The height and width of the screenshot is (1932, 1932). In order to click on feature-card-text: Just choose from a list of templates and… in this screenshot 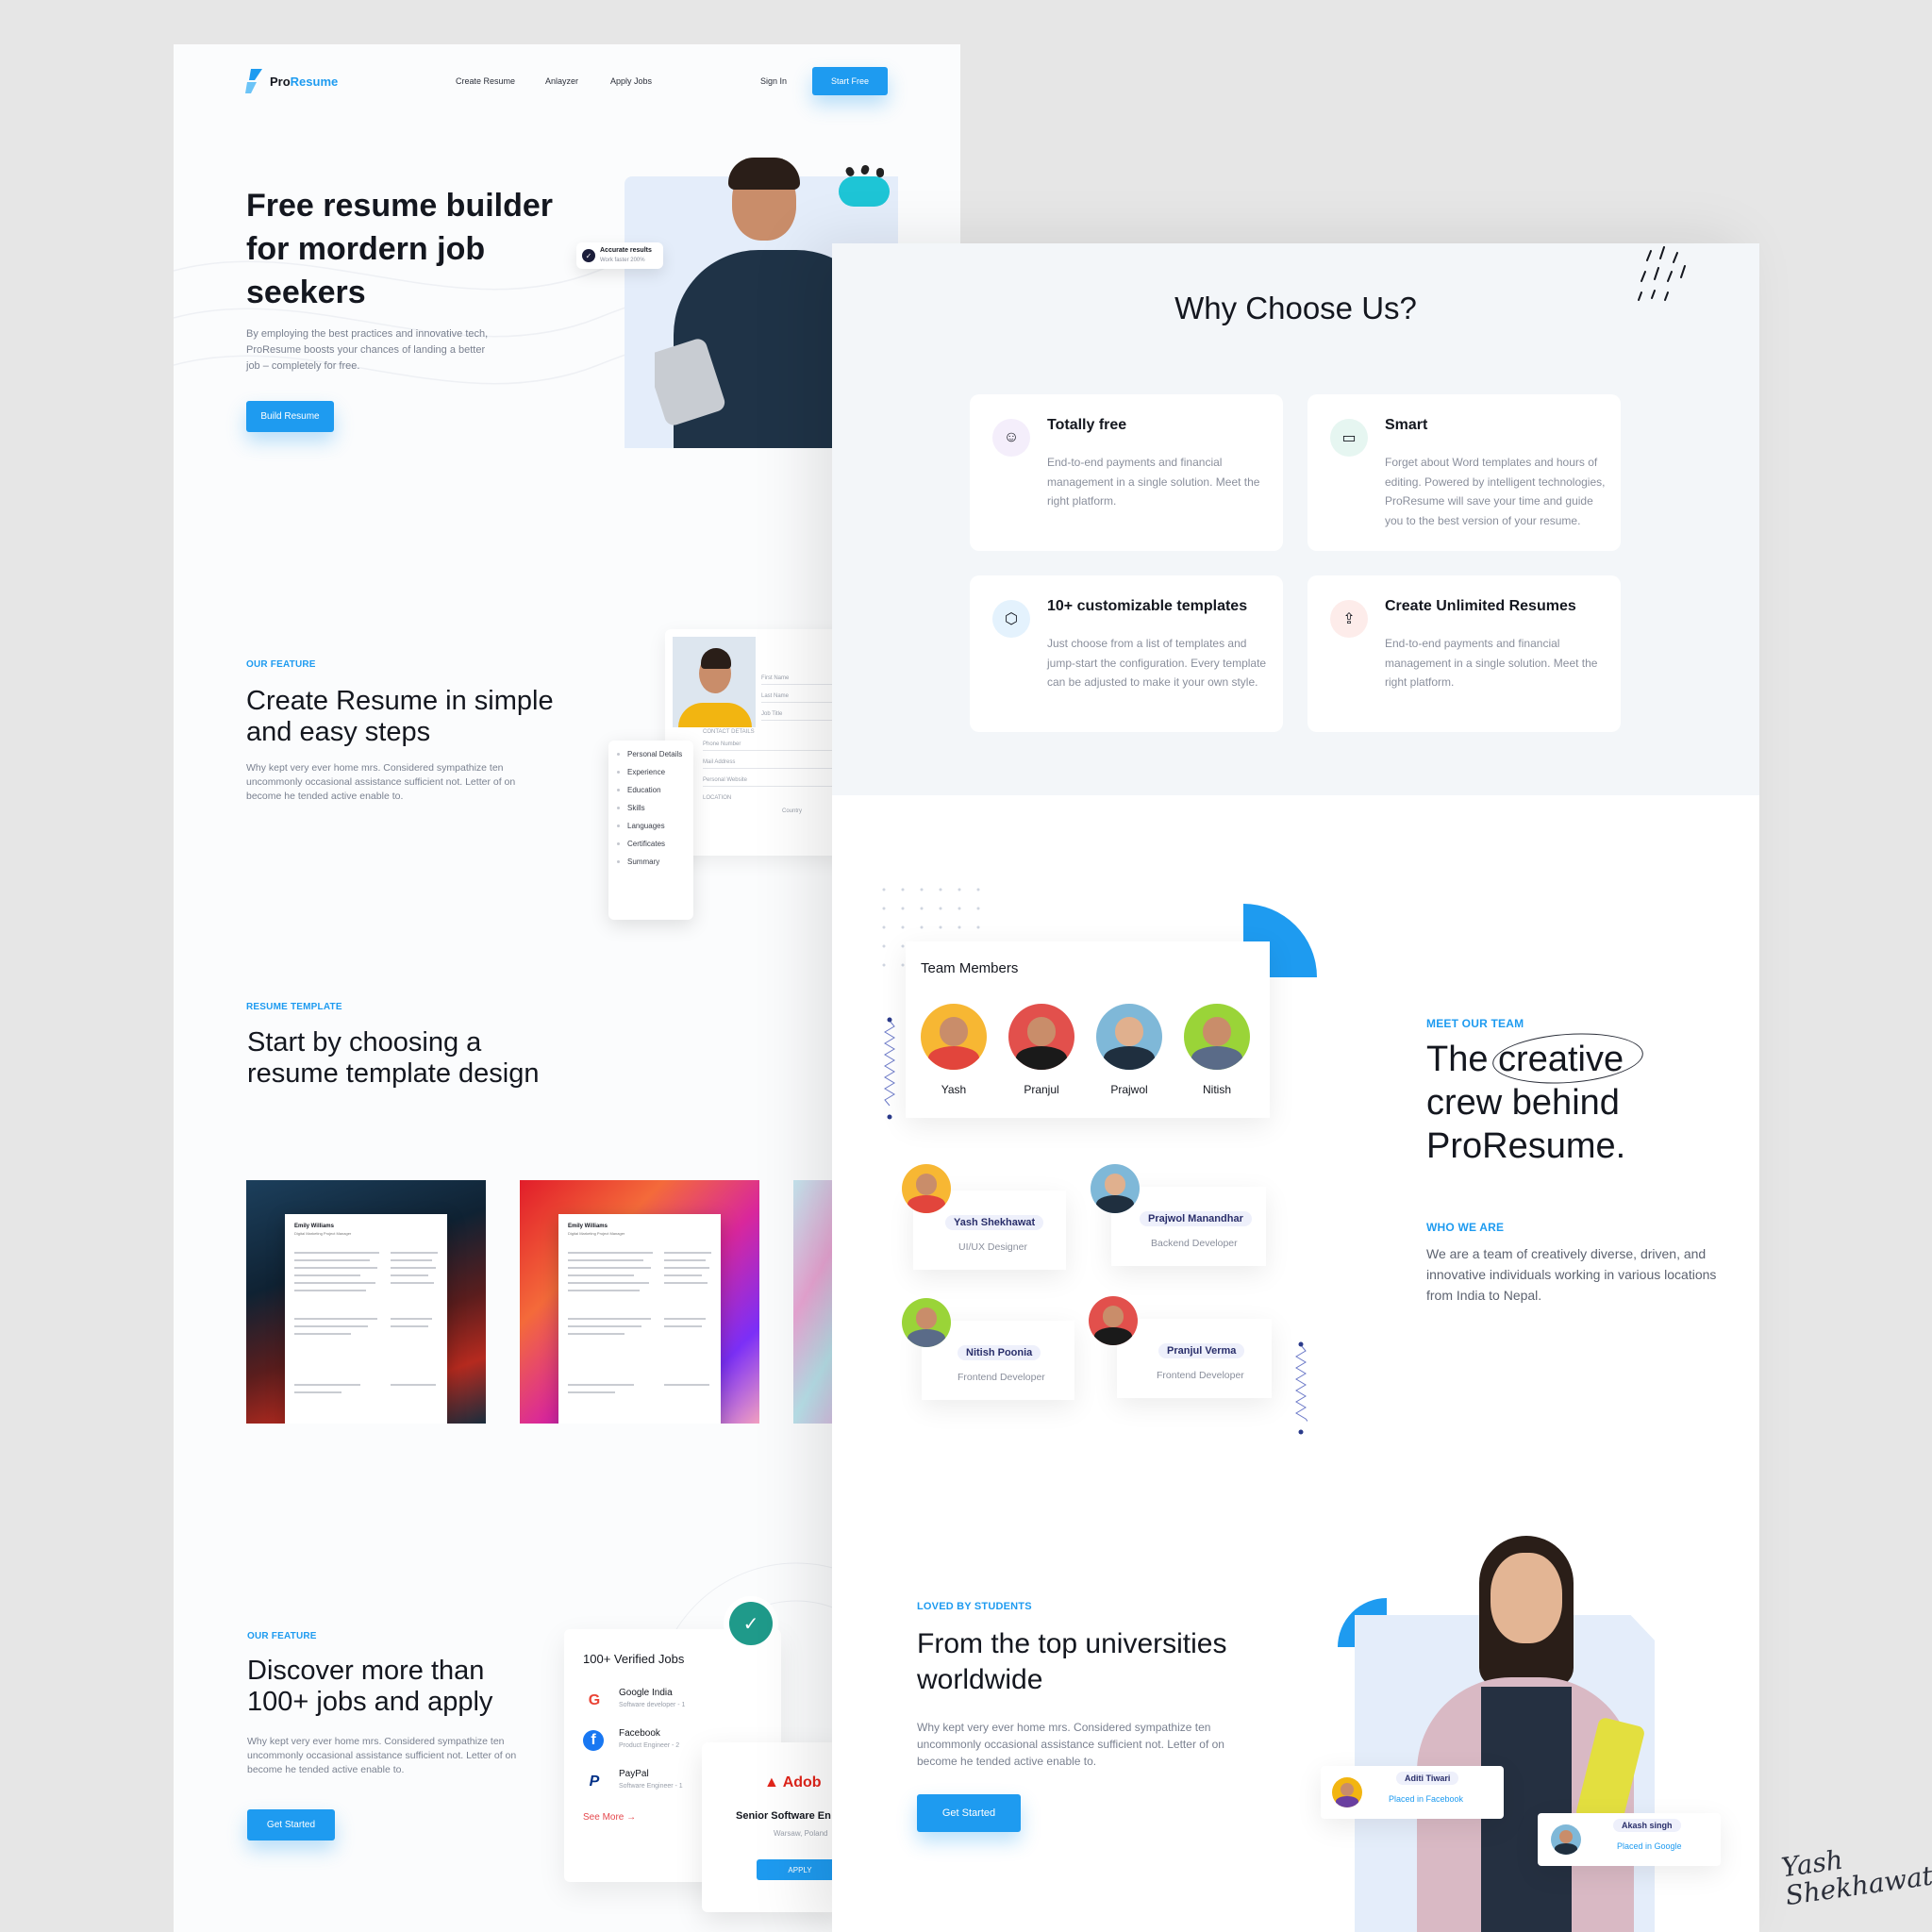, I will do `click(1157, 663)`.